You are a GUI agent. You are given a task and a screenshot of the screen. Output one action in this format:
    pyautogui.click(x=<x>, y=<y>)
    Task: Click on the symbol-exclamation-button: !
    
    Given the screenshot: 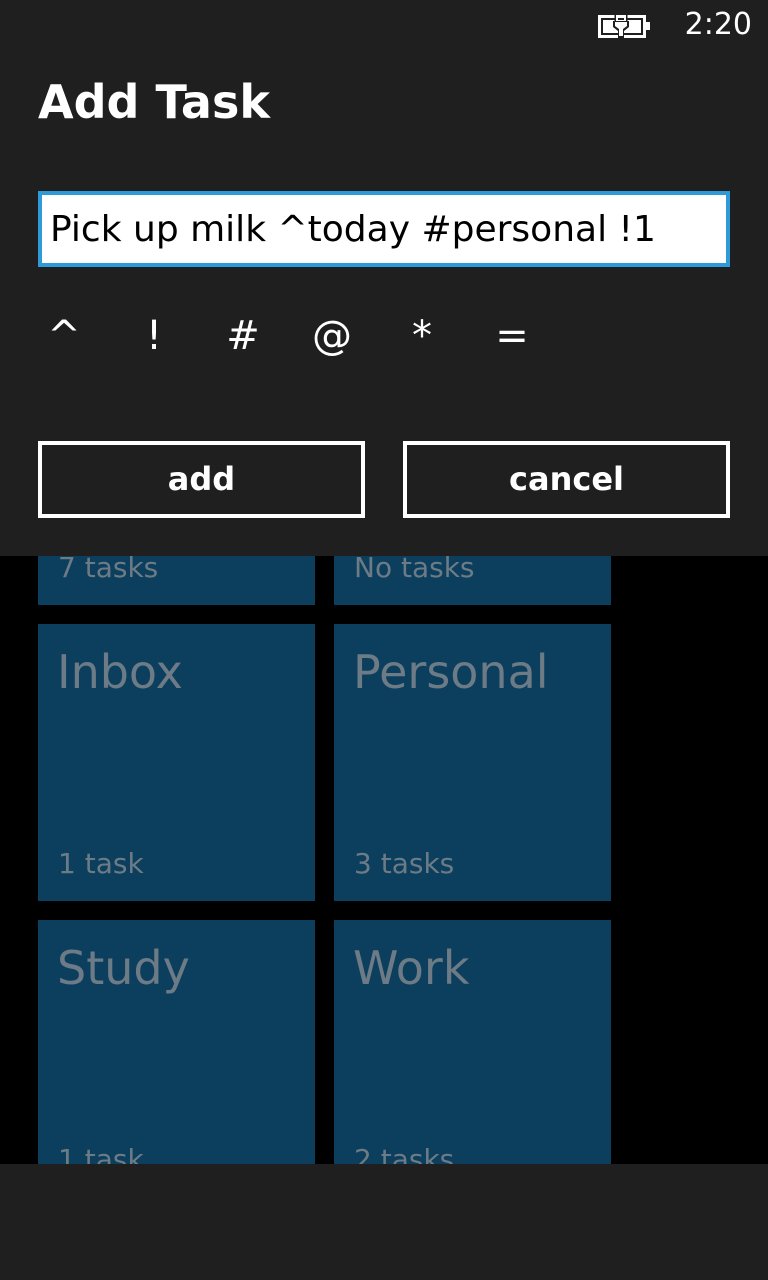 What is the action you would take?
    pyautogui.click(x=154, y=336)
    